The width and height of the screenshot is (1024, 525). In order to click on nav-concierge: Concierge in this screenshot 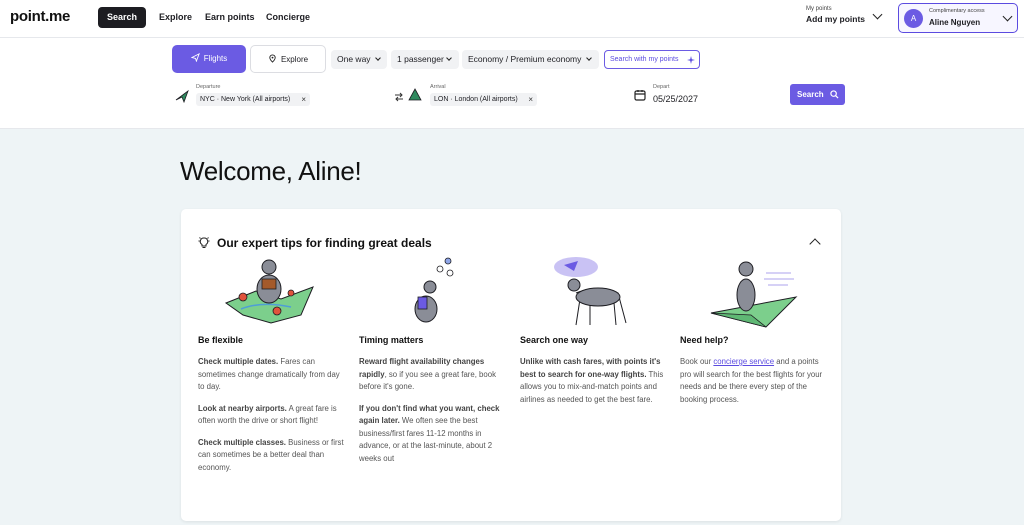, I will do `click(288, 17)`.